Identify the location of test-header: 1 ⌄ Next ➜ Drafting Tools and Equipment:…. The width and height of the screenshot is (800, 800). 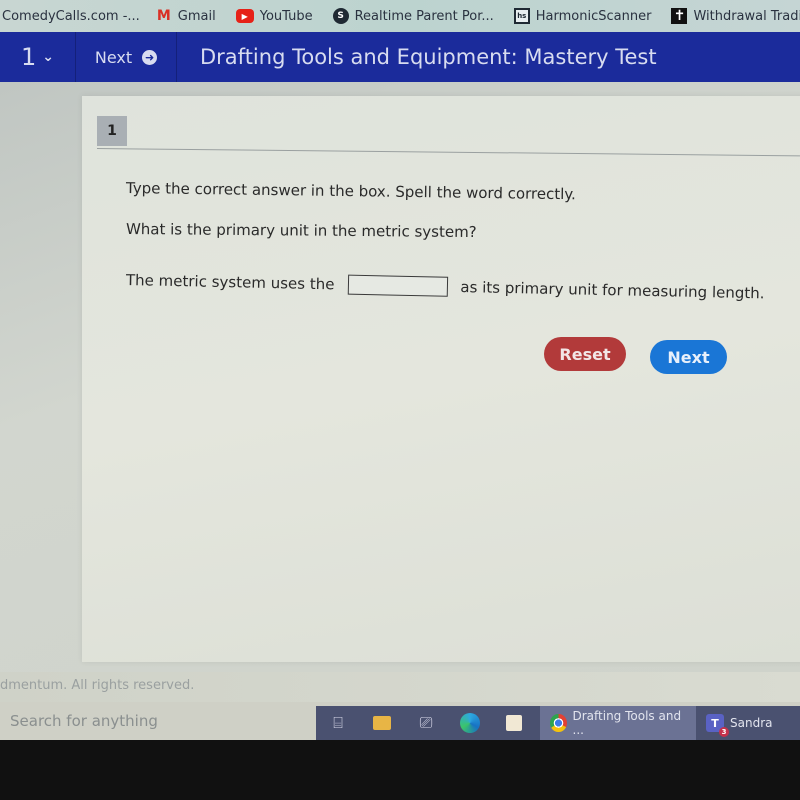
(400, 57).